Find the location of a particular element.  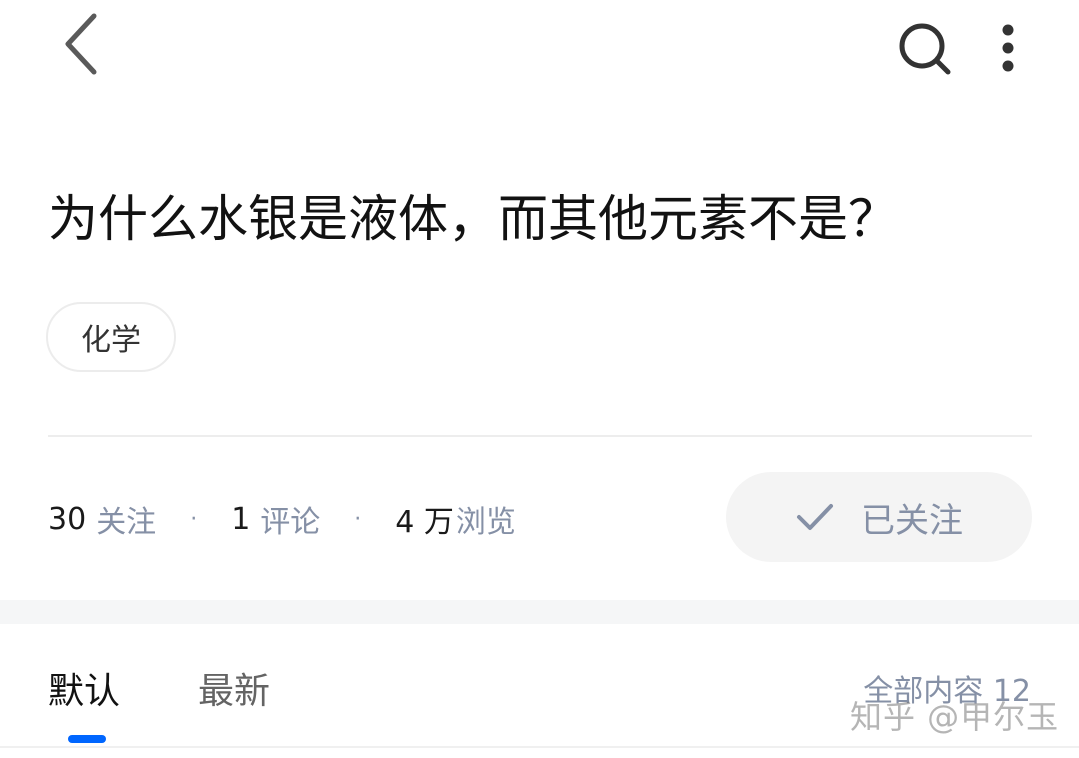

check-icon is located at coordinates (815, 517).